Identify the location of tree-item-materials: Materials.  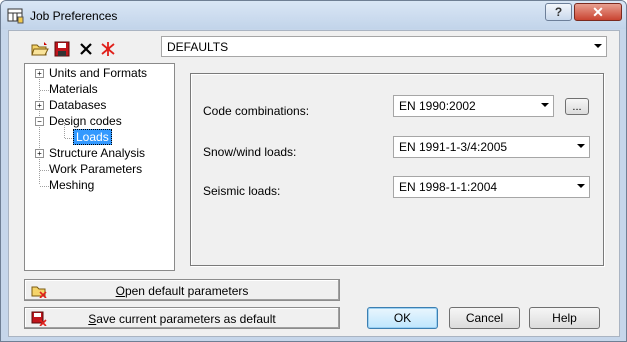
(99, 90).